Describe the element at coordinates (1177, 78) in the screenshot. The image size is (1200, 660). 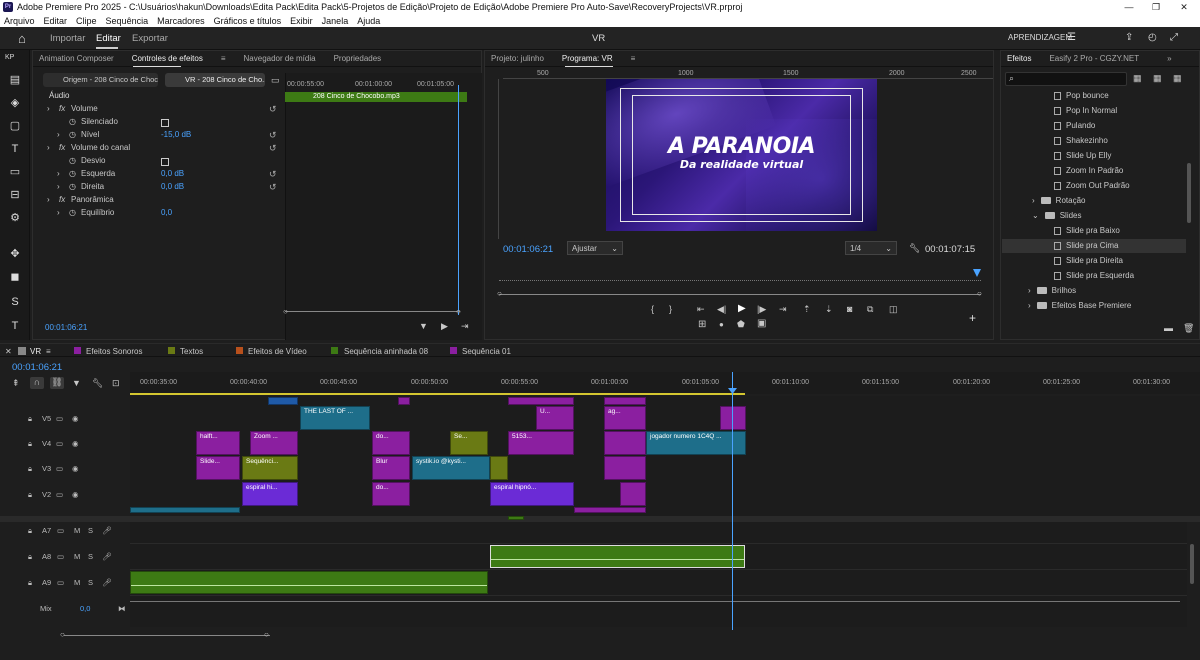
I see `yuv-icon: ▦` at that location.